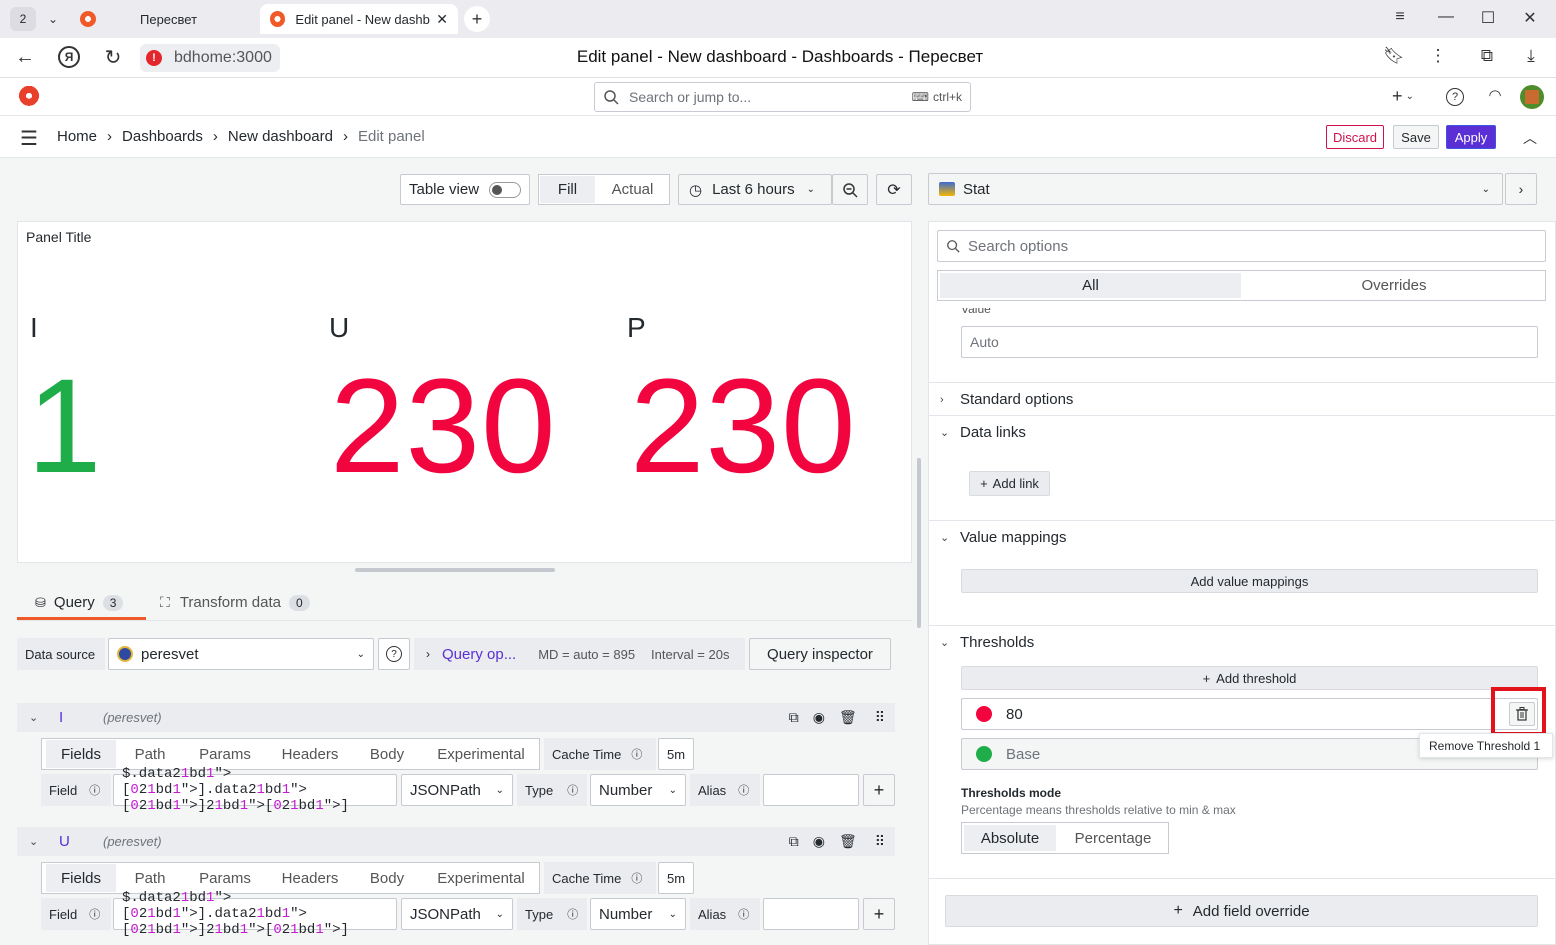 This screenshot has height=945, width=1556. What do you see at coordinates (1416, 137) in the screenshot?
I see `save-button: Save` at bounding box center [1416, 137].